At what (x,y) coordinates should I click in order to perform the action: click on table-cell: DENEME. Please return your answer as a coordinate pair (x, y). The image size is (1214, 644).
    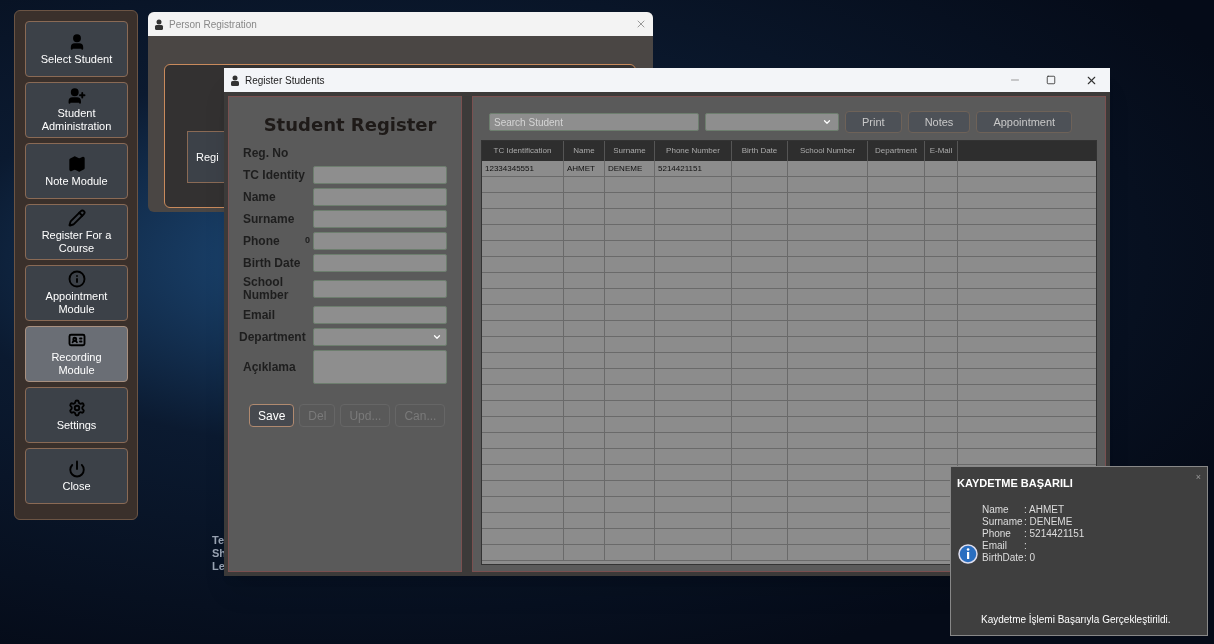
    Looking at the image, I should click on (630, 168).